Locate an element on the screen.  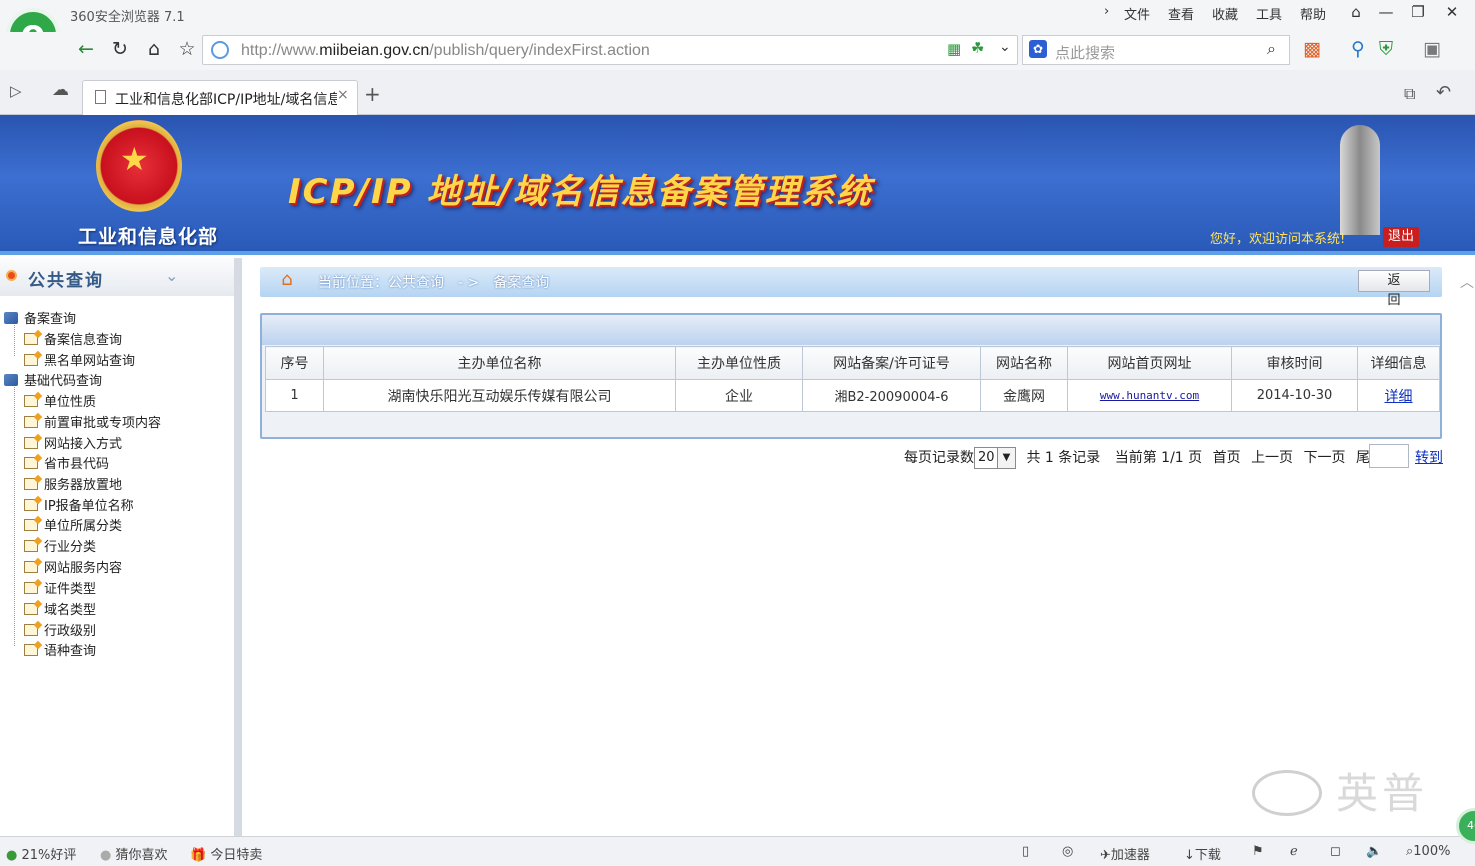
accelerator-status: ✈加速器 is located at coordinates (1125, 853).